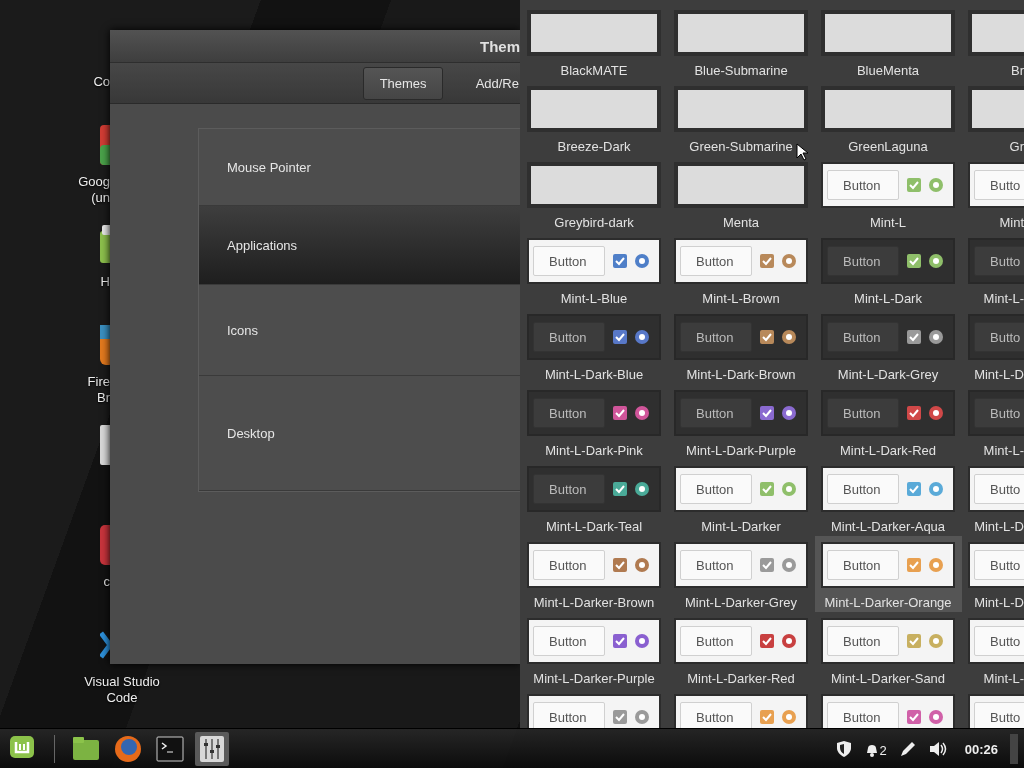  Describe the element at coordinates (888, 42) in the screenshot. I see `theme-tile: BlueMenta` at that location.